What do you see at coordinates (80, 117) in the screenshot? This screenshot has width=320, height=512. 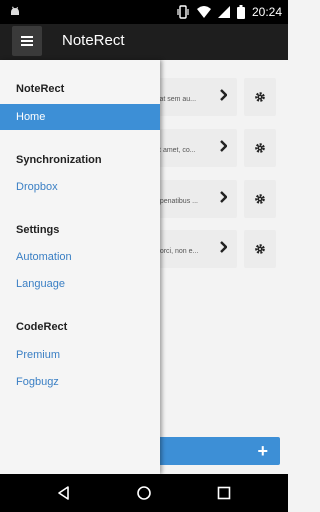 I see `drawer-item-home: Home` at bounding box center [80, 117].